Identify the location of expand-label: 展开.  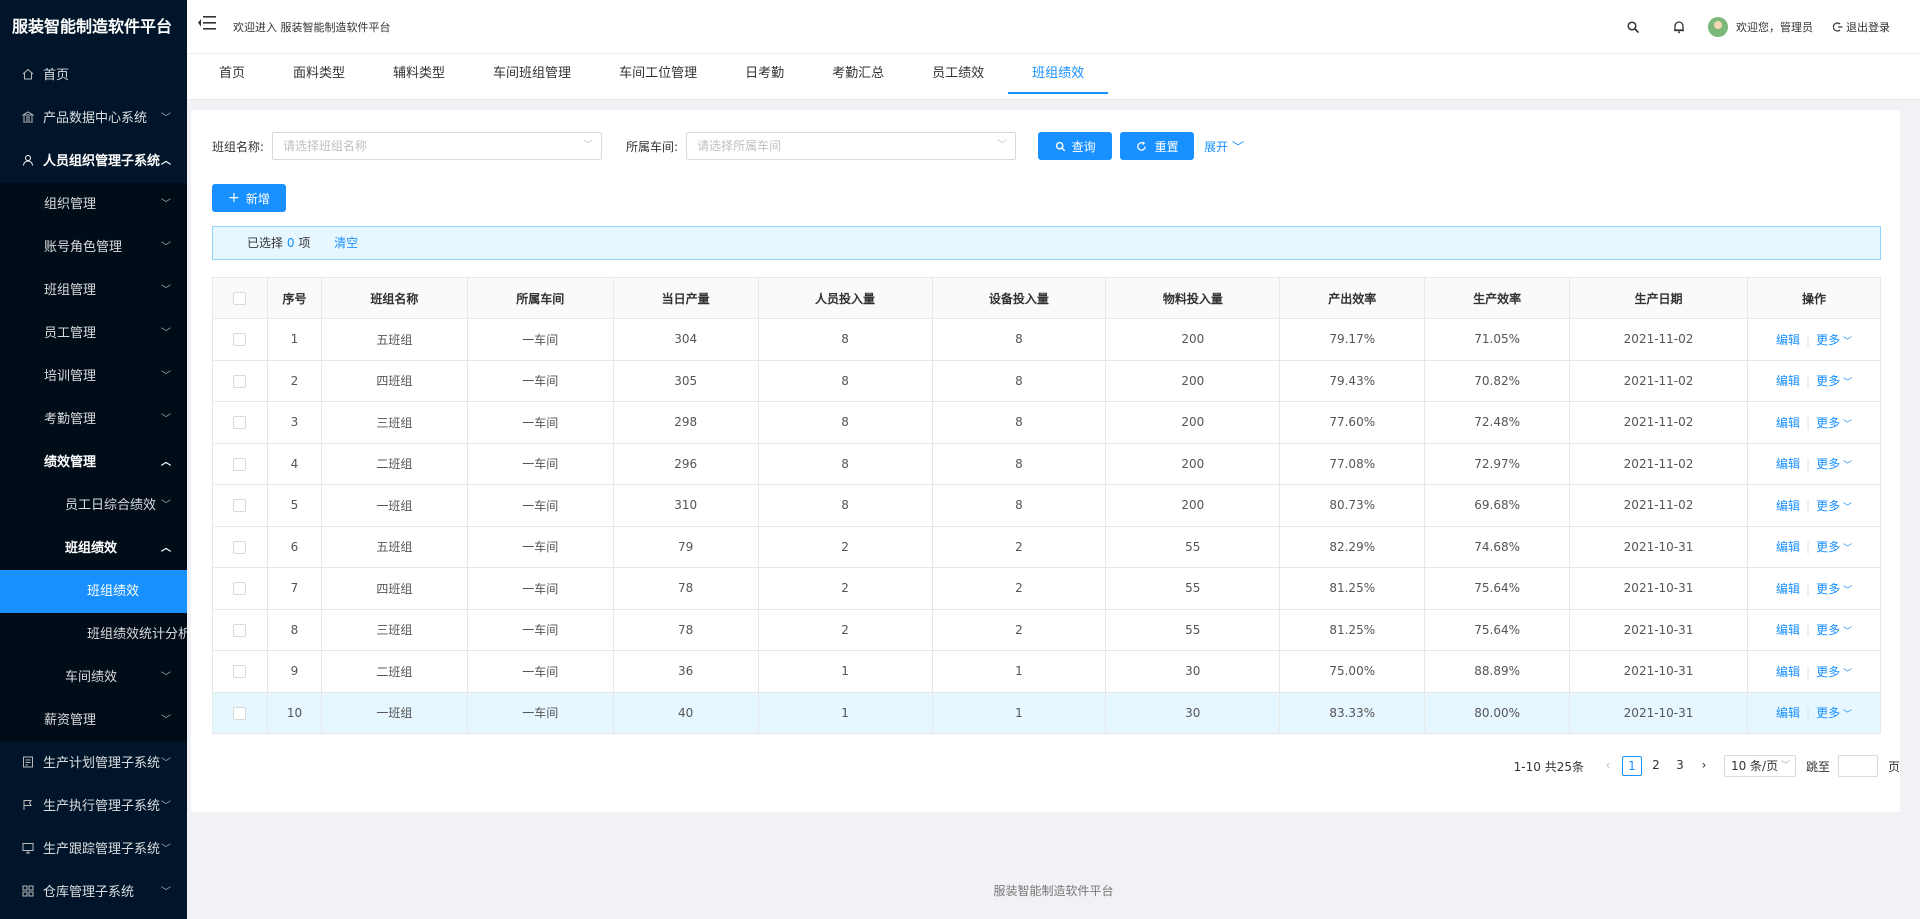
(1216, 146).